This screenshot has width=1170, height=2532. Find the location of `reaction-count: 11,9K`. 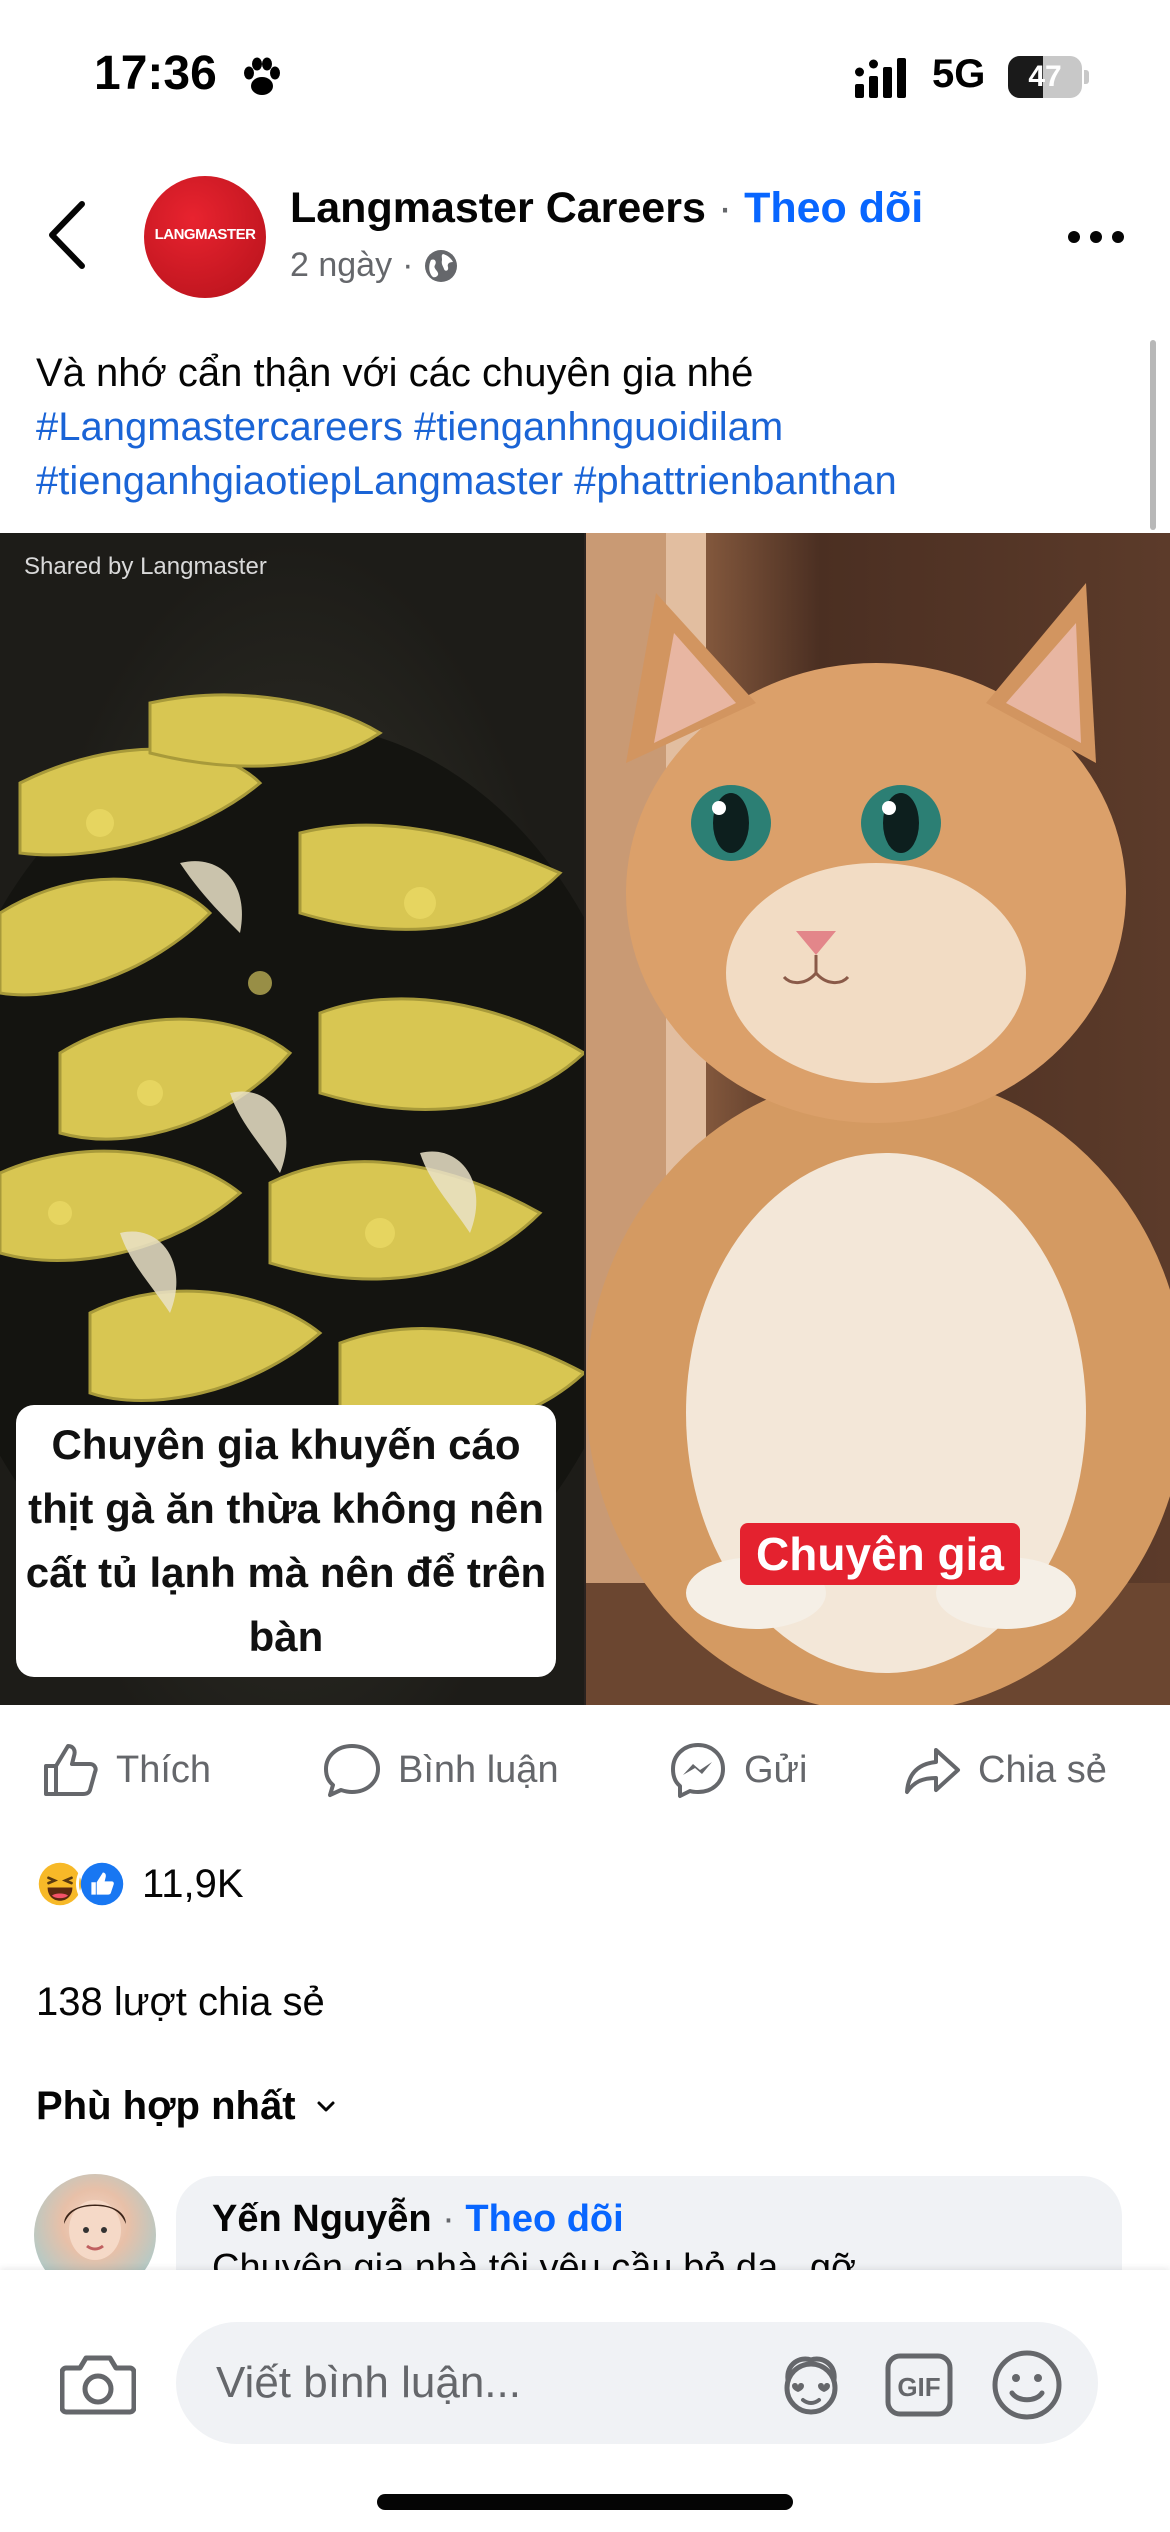

reaction-count: 11,9K is located at coordinates (193, 1883).